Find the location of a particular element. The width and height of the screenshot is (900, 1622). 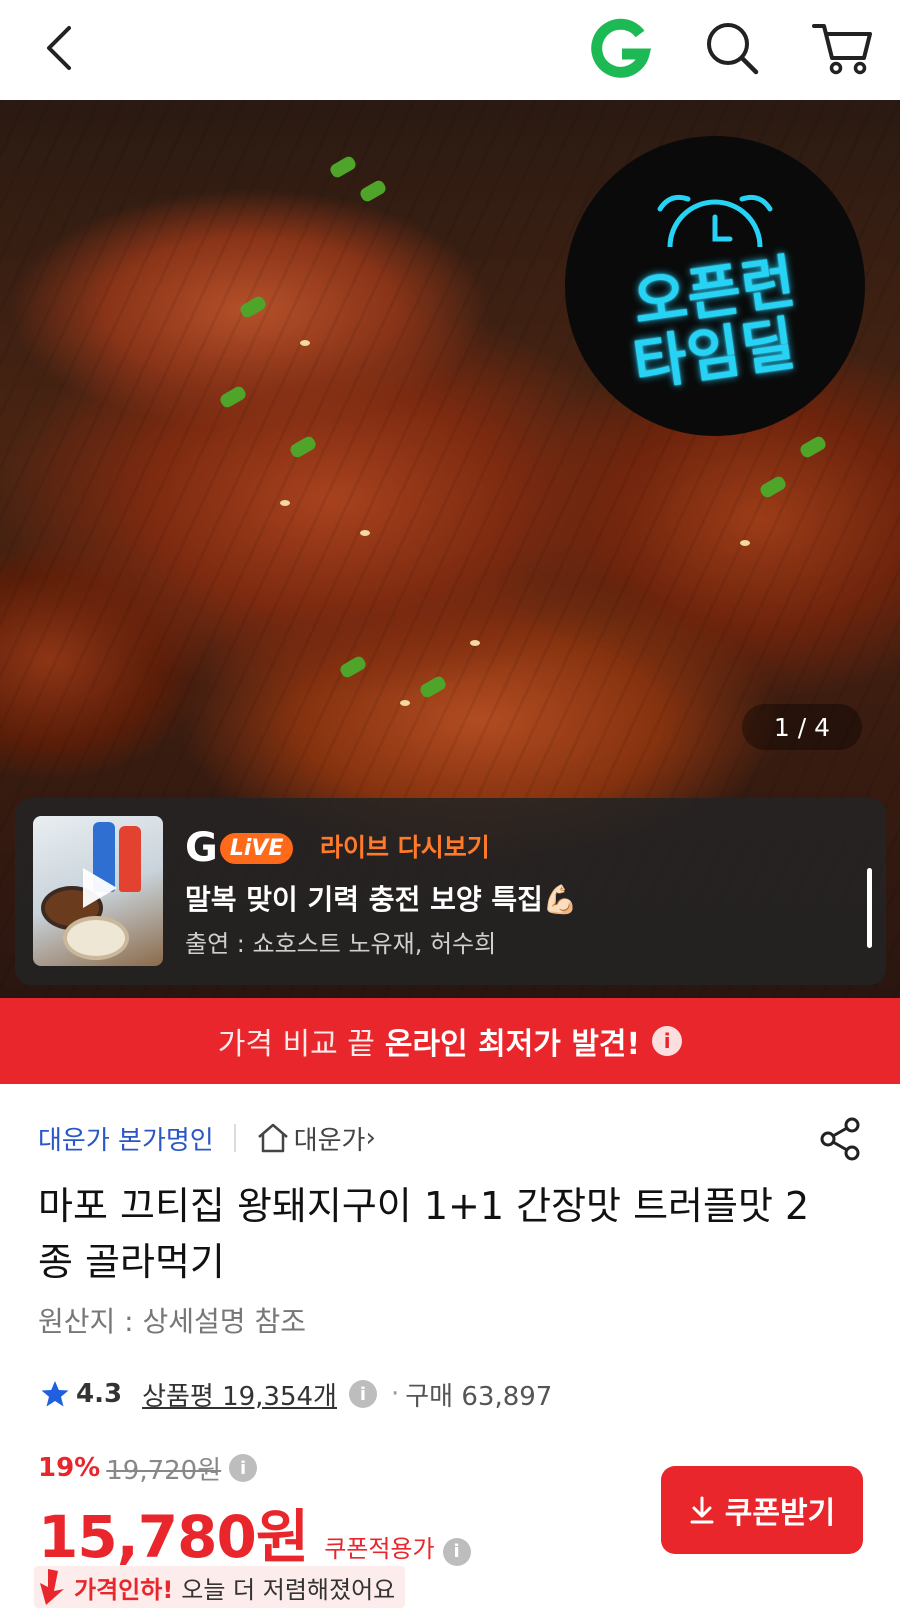

bowl-image is located at coordinates (96, 938).